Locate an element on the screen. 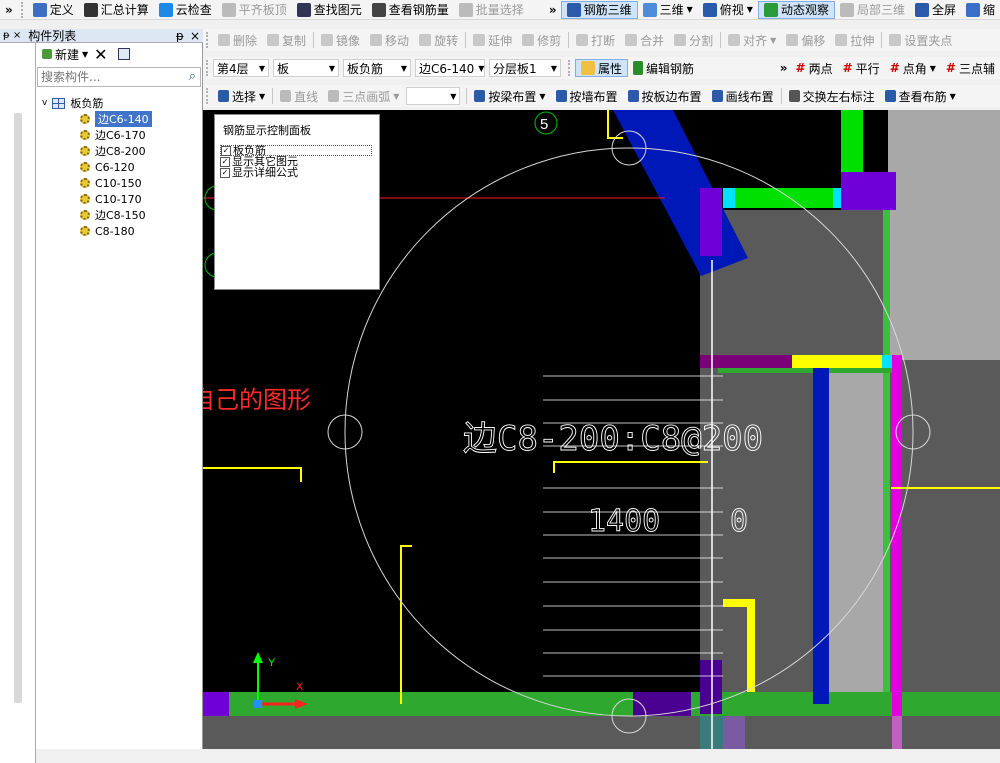  annotation-text: 自己的图形 is located at coordinates (257, 400).